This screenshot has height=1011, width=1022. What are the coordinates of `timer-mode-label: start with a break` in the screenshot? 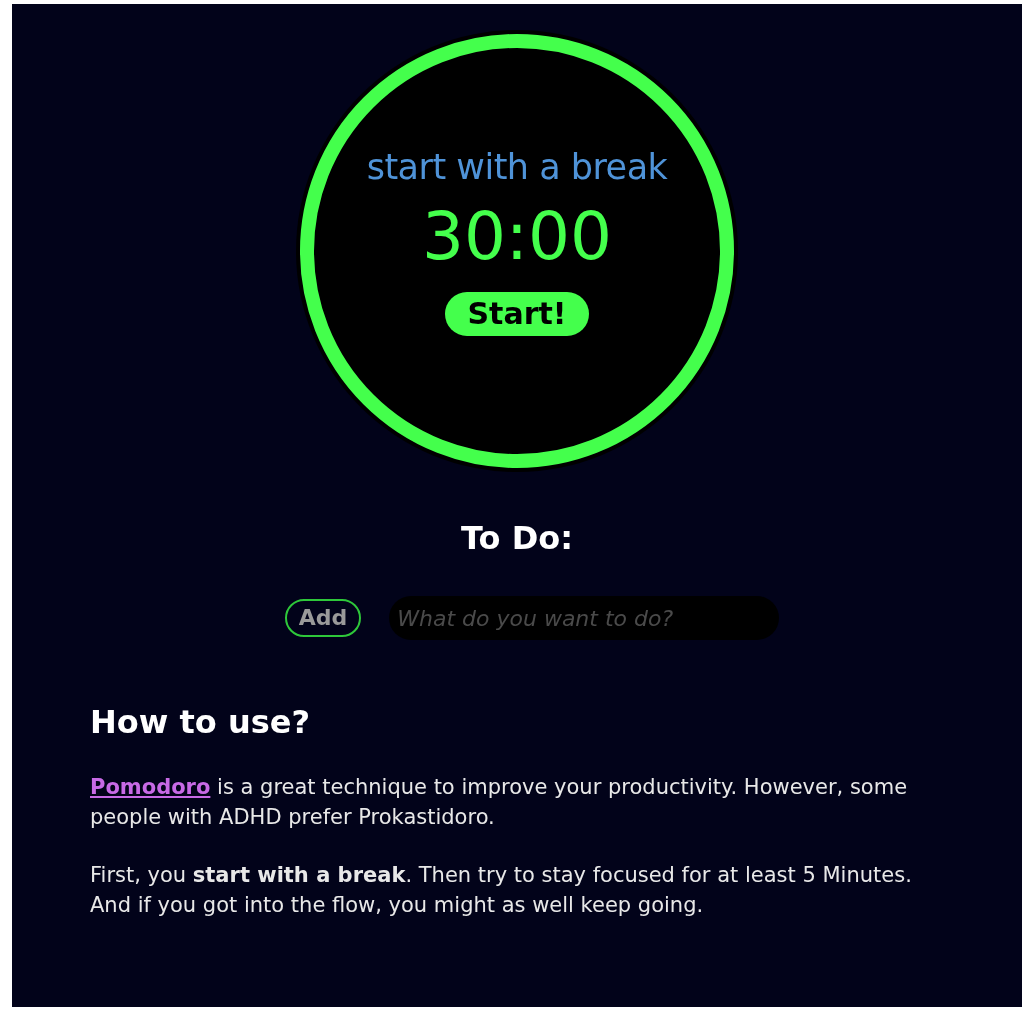 It's located at (517, 167).